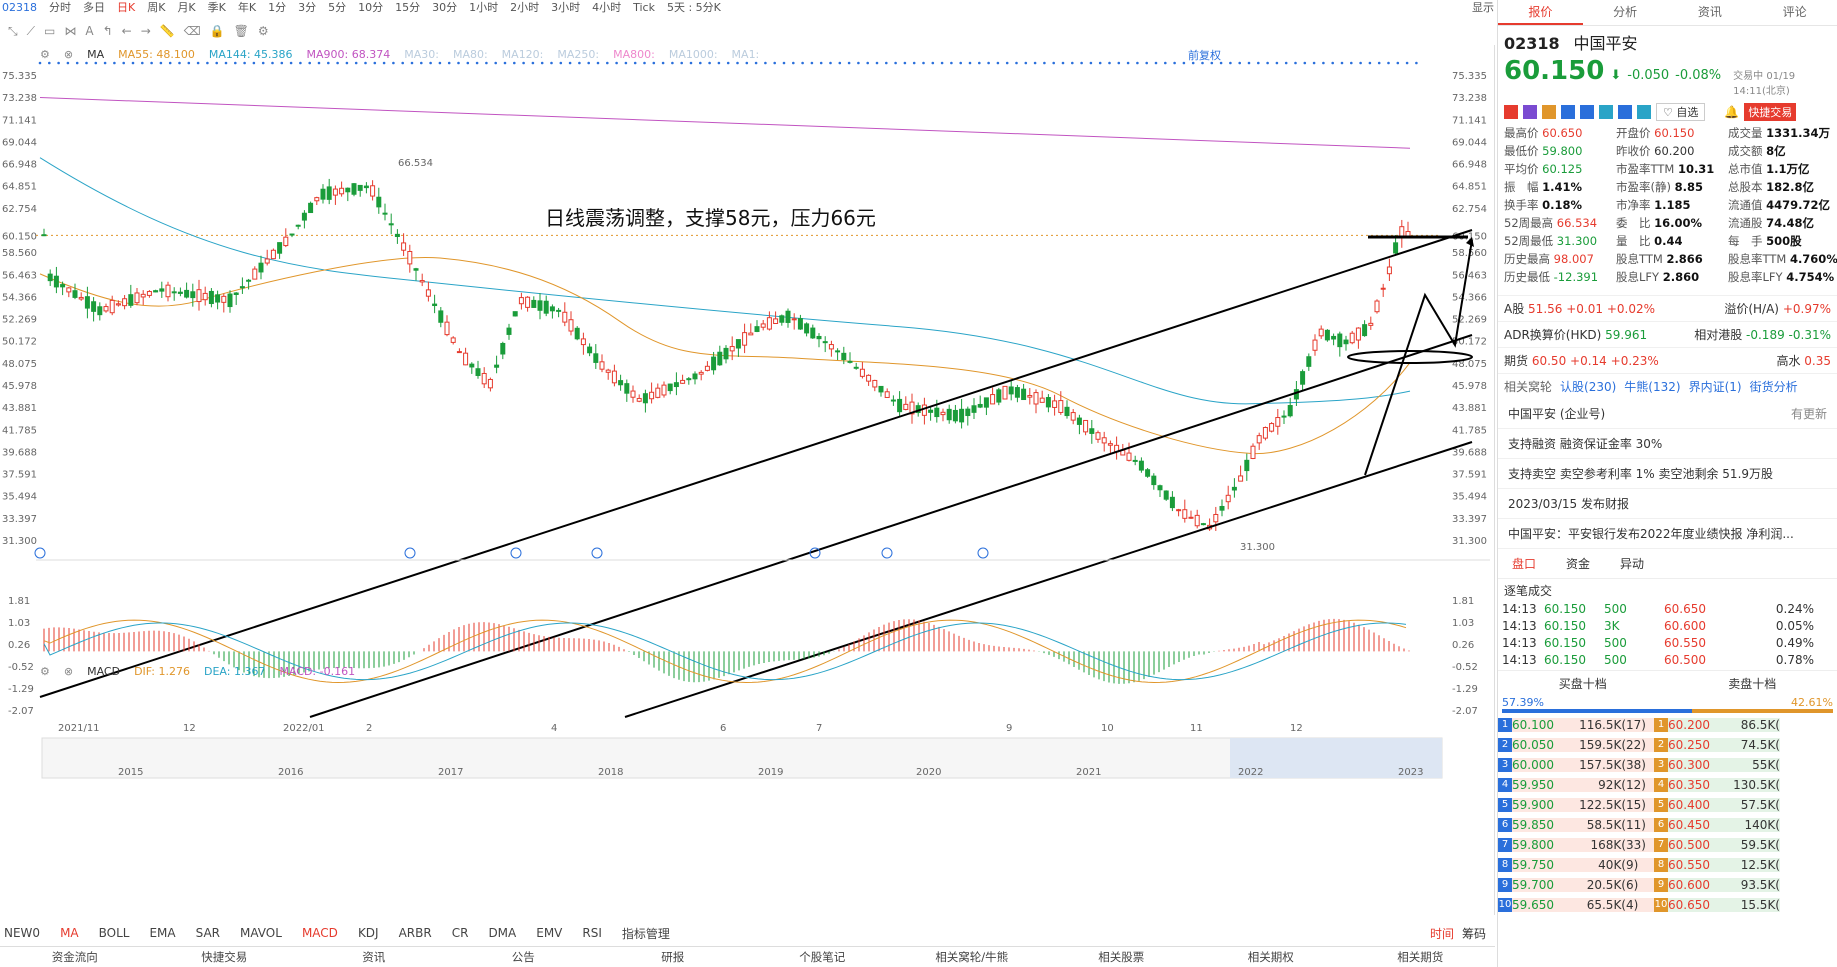 This screenshot has height=967, width=1837. What do you see at coordinates (1540, 805) in the screenshot?
I see `bid-price: 59.900` at bounding box center [1540, 805].